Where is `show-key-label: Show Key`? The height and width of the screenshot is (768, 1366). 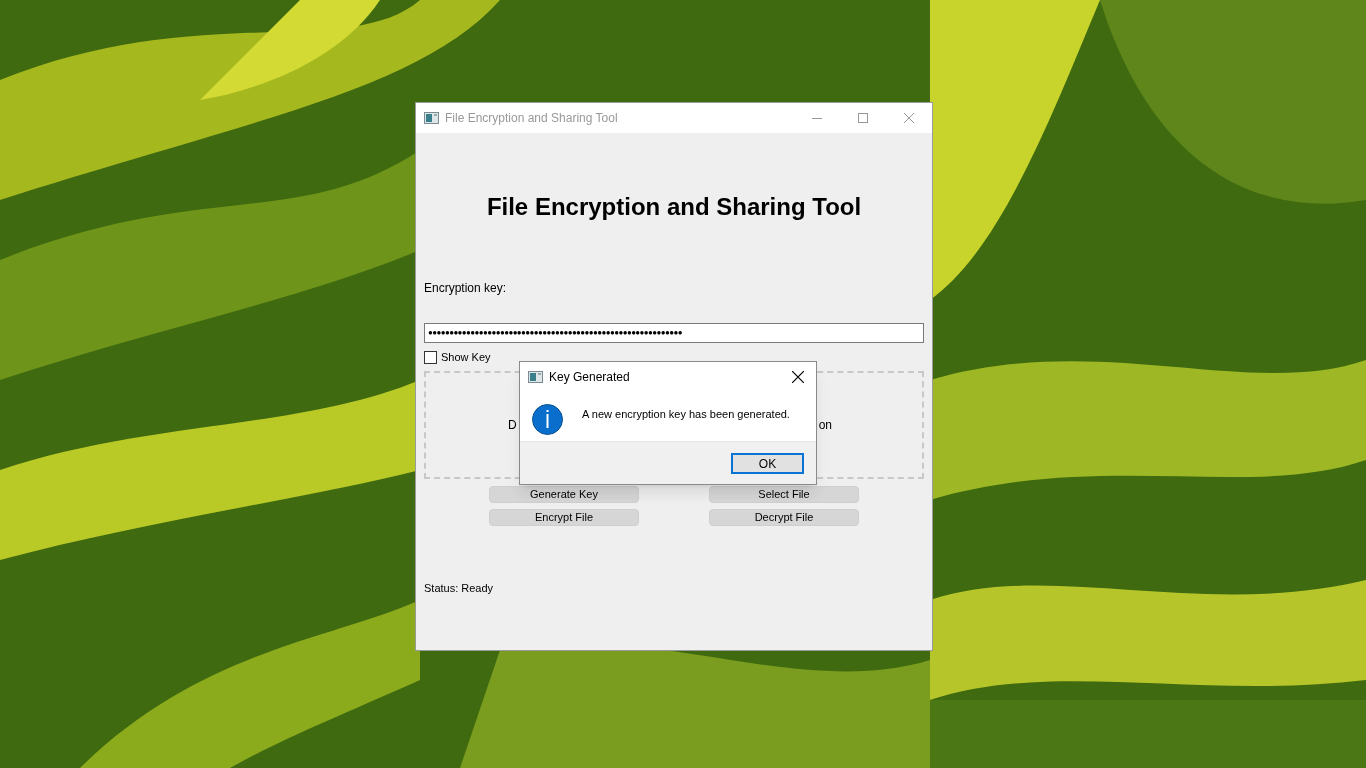
show-key-label: Show Key is located at coordinates (466, 357).